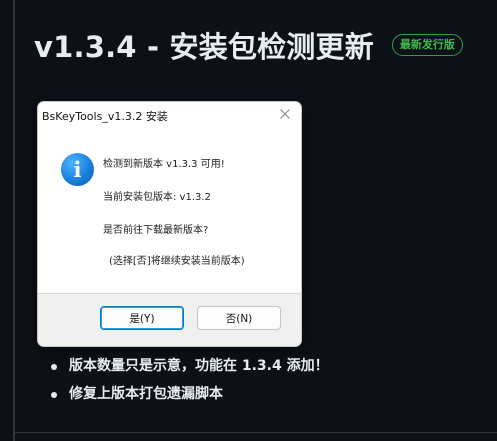  What do you see at coordinates (14, 220) in the screenshot?
I see `content-left-border` at bounding box center [14, 220].